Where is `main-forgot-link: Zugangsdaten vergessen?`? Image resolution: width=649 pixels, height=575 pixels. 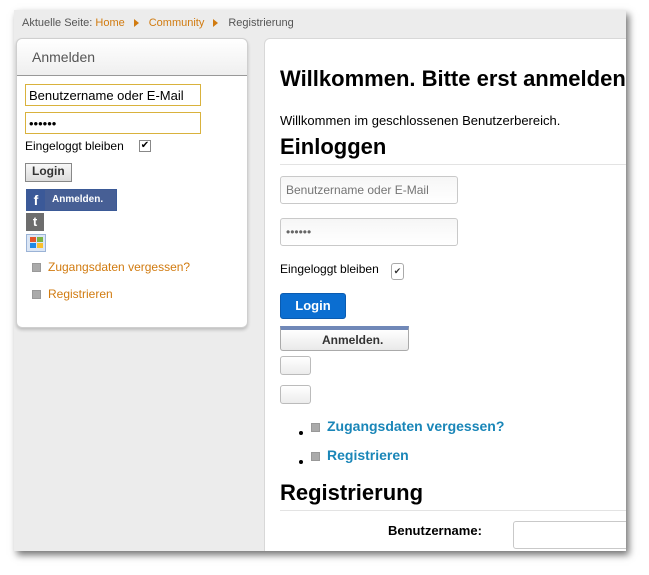
main-forgot-link: Zugangsdaten vergessen? is located at coordinates (407, 426).